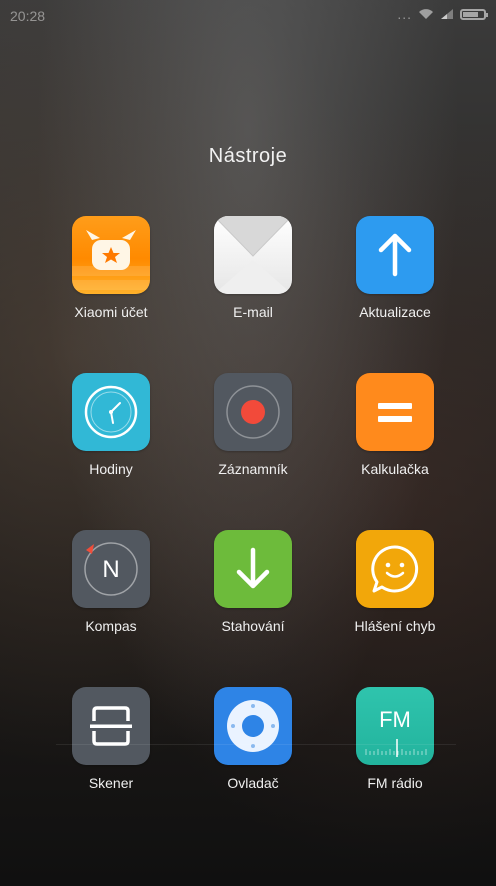 The height and width of the screenshot is (886, 496). What do you see at coordinates (248, 156) in the screenshot?
I see `folder-title: Nástroje` at bounding box center [248, 156].